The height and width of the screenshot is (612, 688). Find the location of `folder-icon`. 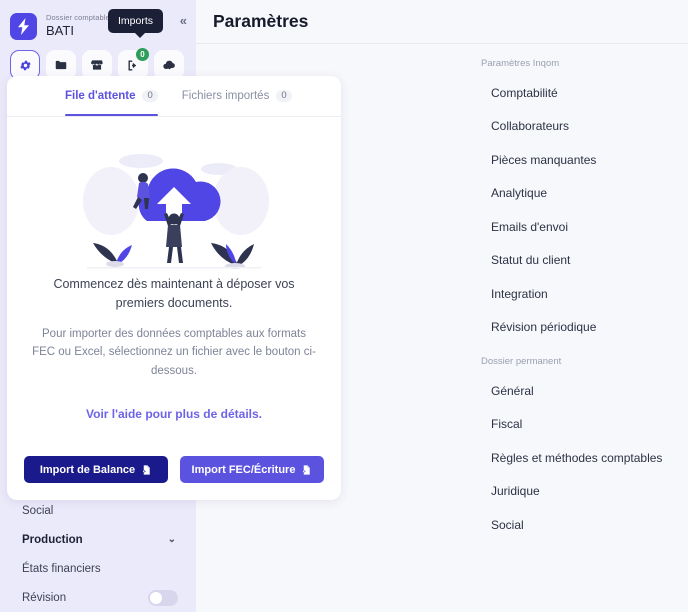

folder-icon is located at coordinates (61, 65).